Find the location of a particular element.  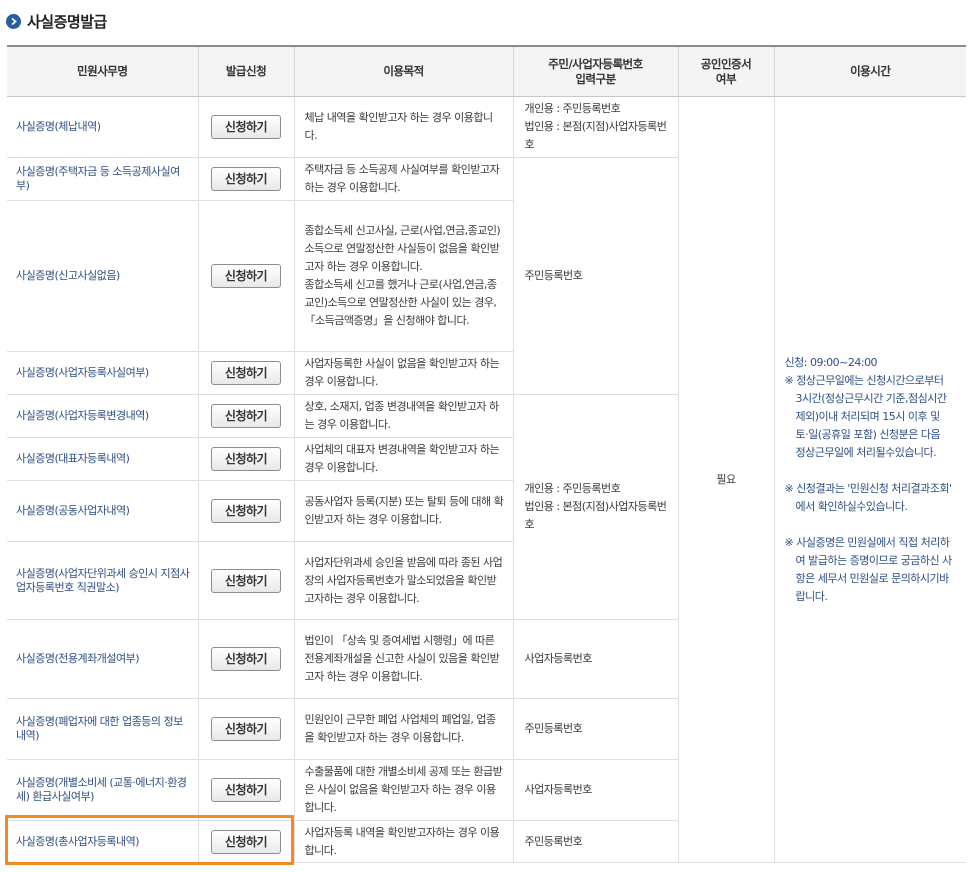

service-name: 사실증명(주택자금 등 소득공제사실여부) is located at coordinates (102, 179).